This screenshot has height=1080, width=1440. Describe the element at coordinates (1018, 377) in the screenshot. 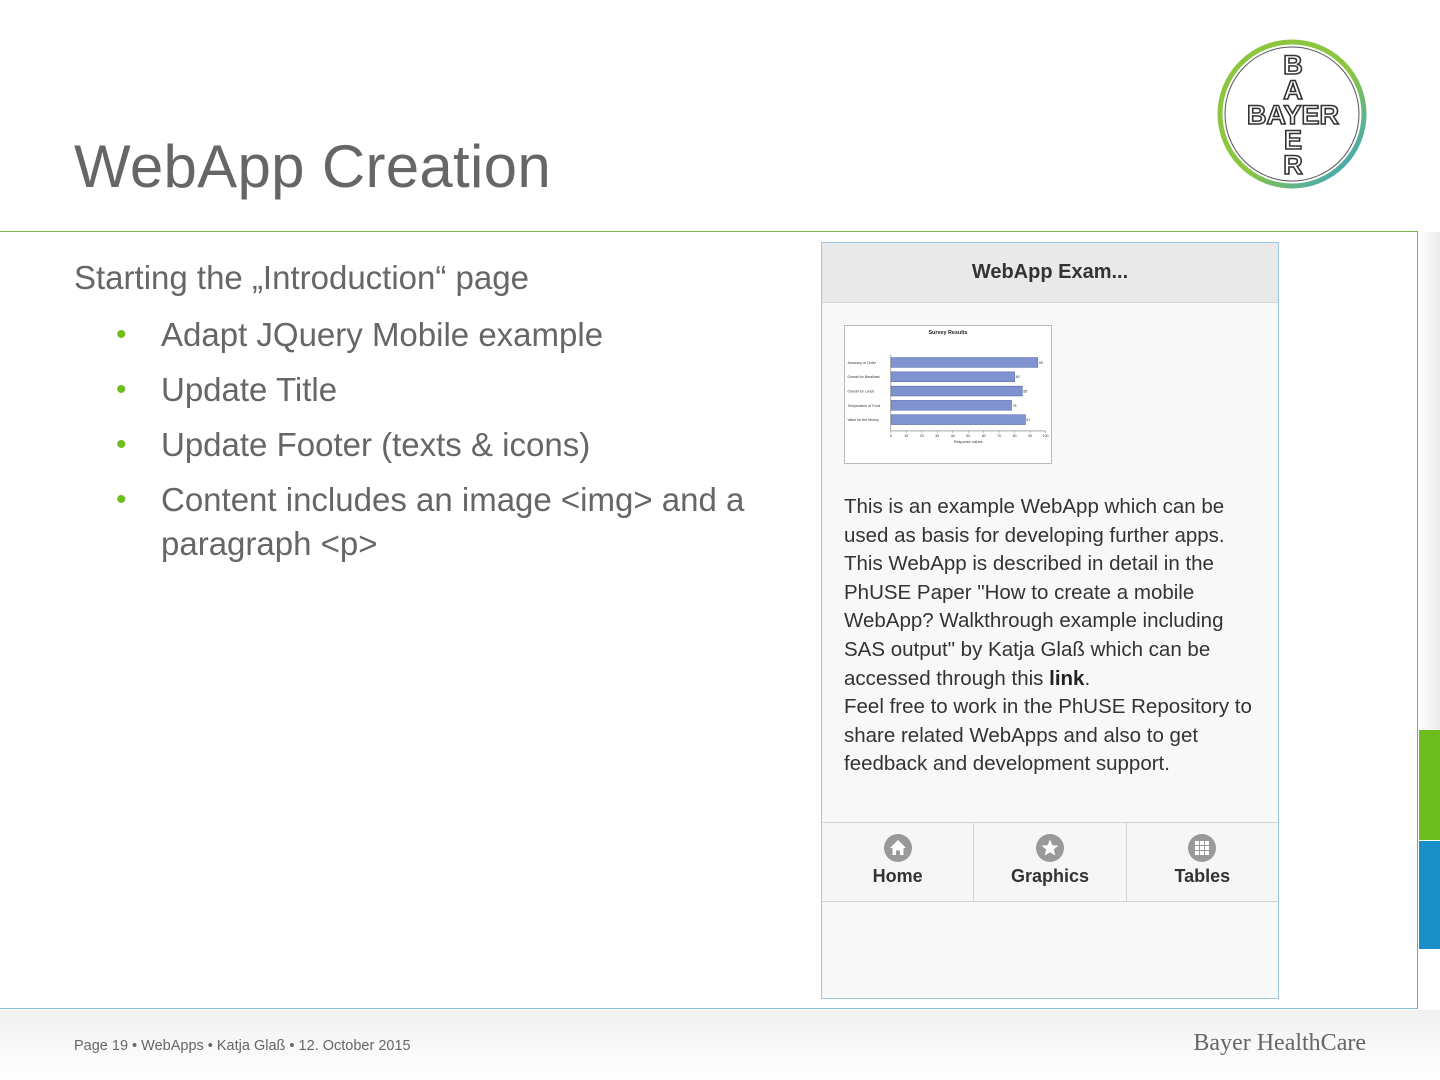

I see `chart-data-label: 80` at that location.